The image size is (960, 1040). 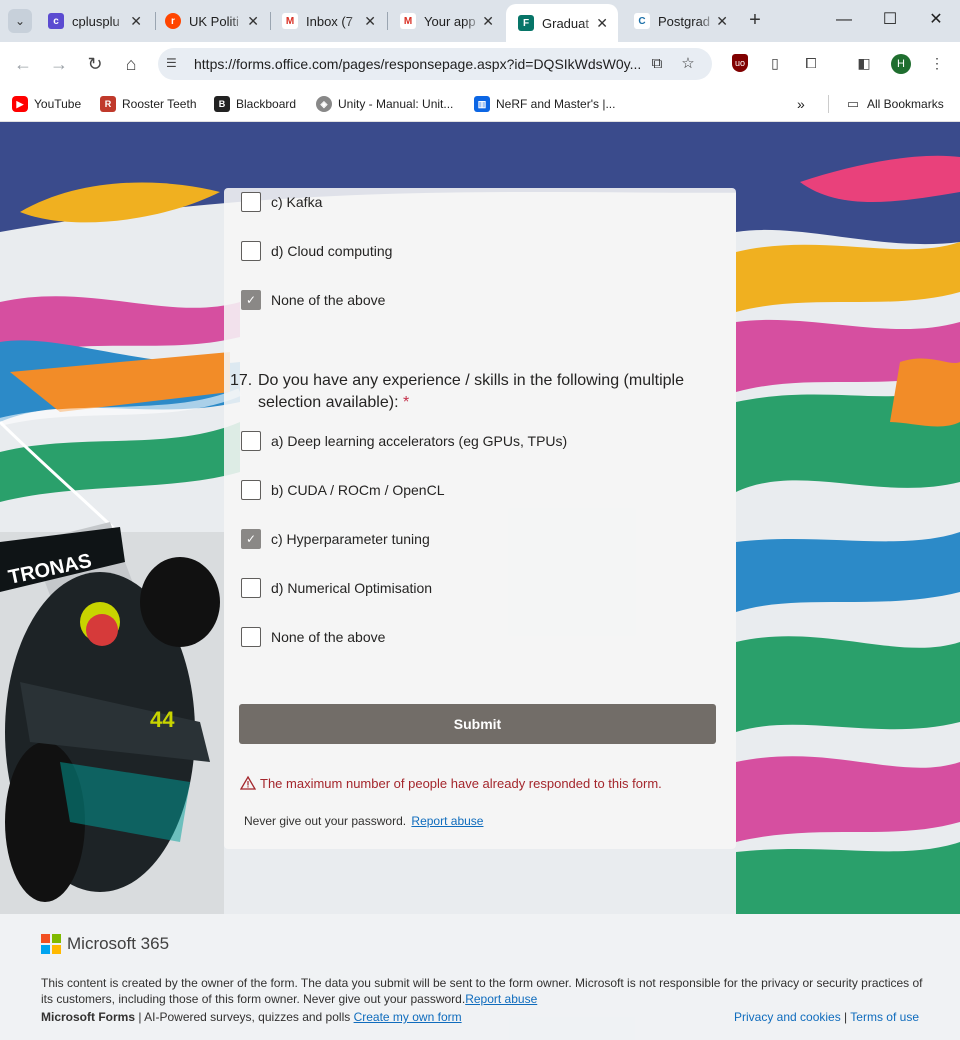 I want to click on rooster-teeth-icon: R, so click(x=108, y=104).